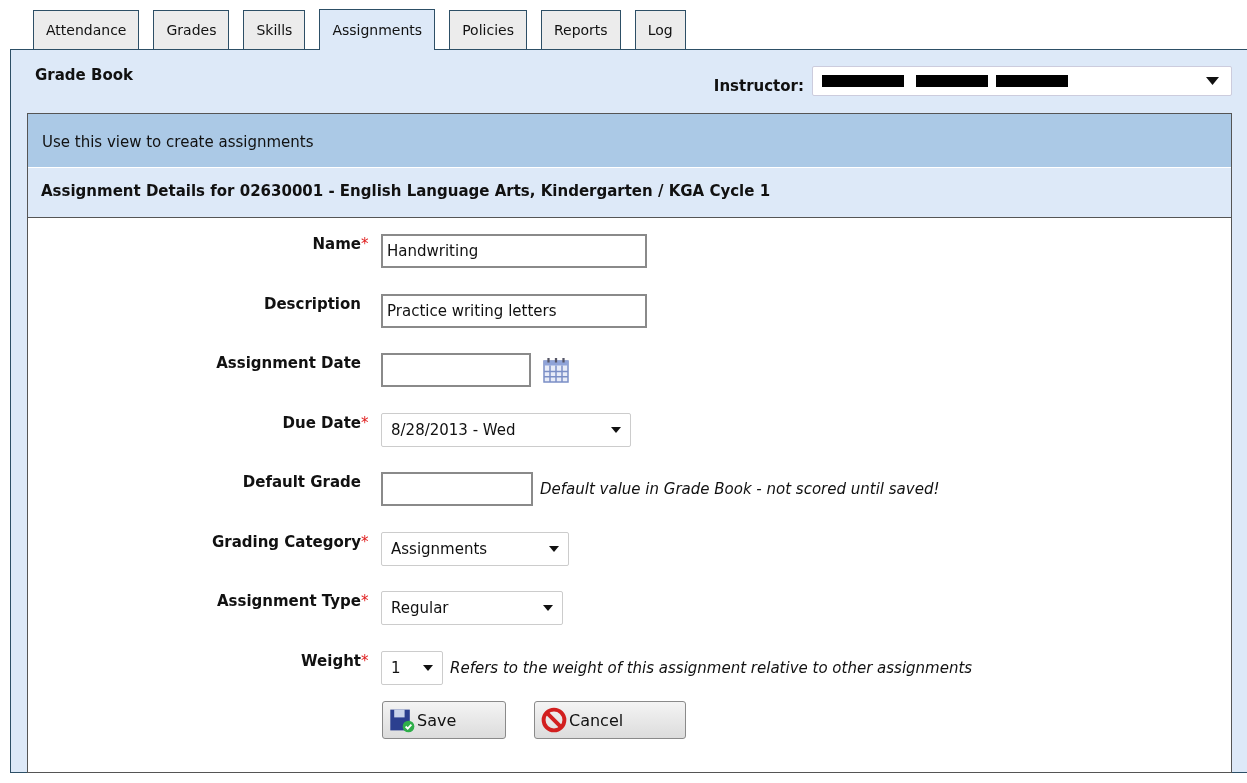 The width and height of the screenshot is (1247, 783). I want to click on no-entry-icon, so click(554, 720).